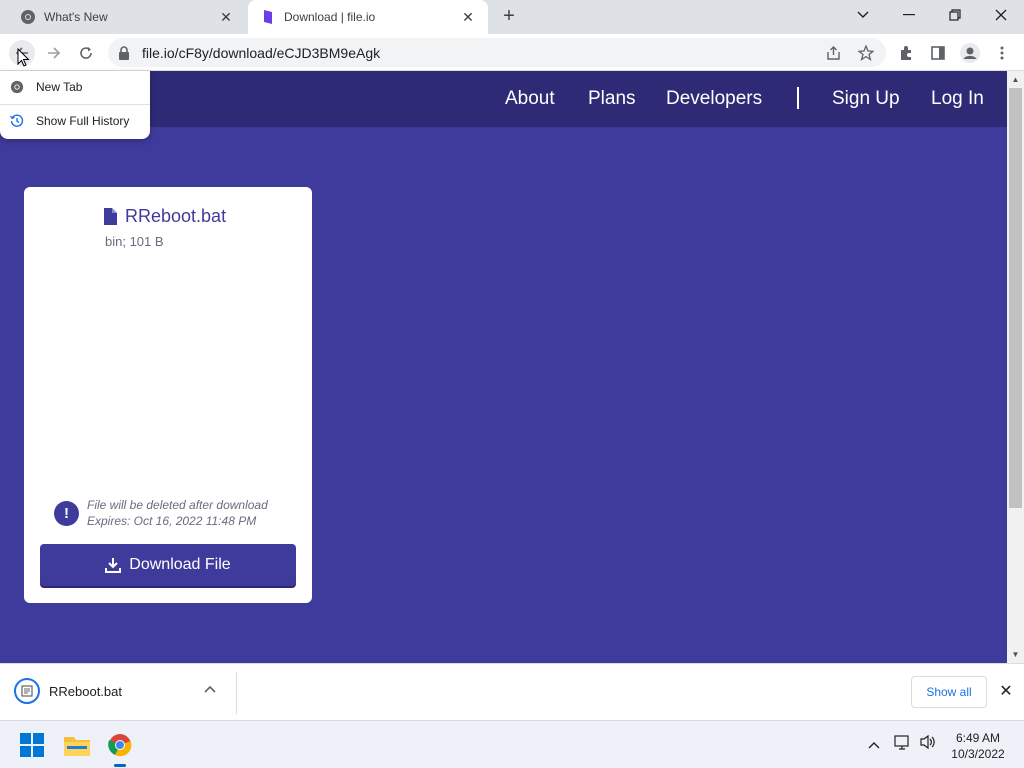 This screenshot has height=768, width=1024. What do you see at coordinates (957, 99) in the screenshot?
I see `nav-log-in: Log In` at bounding box center [957, 99].